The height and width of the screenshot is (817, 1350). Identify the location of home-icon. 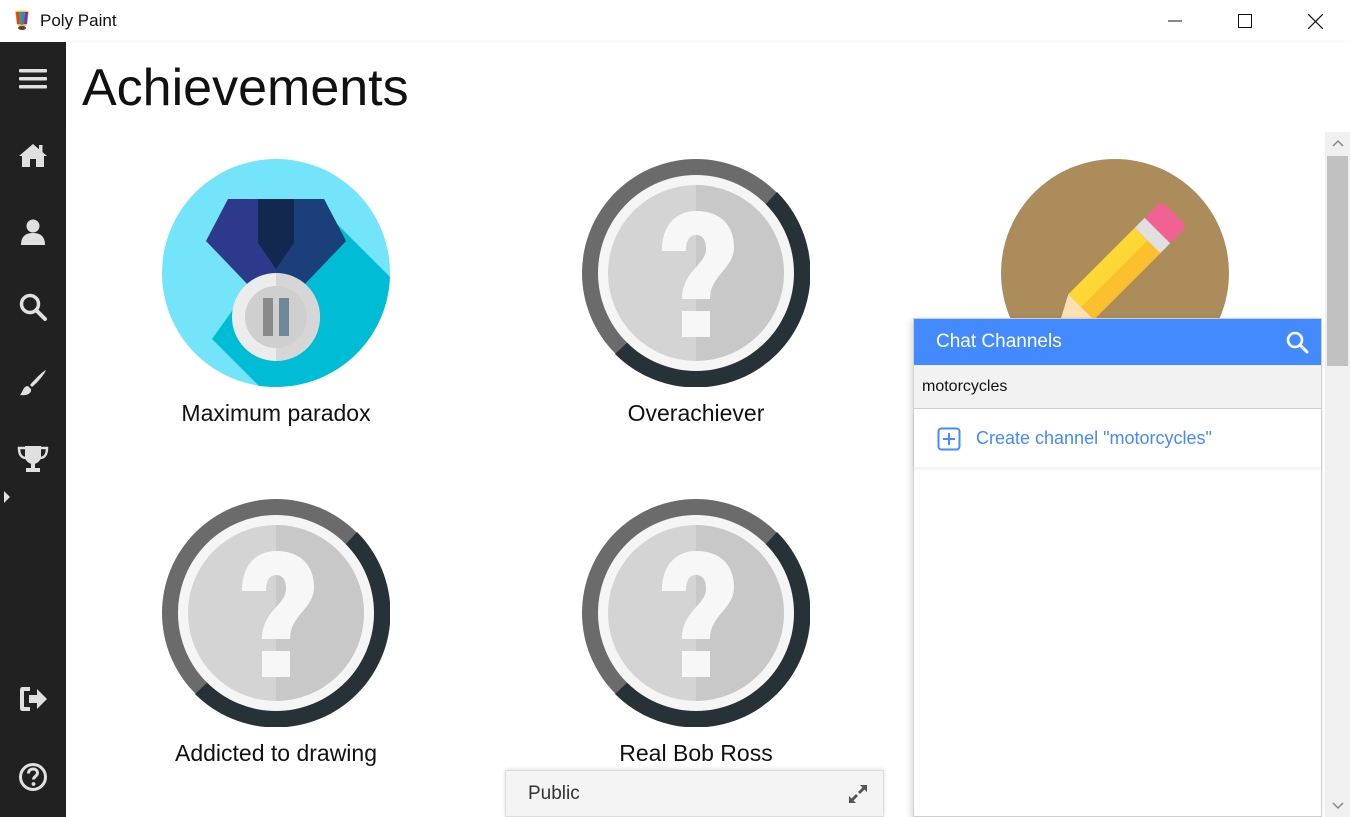
(33, 155).